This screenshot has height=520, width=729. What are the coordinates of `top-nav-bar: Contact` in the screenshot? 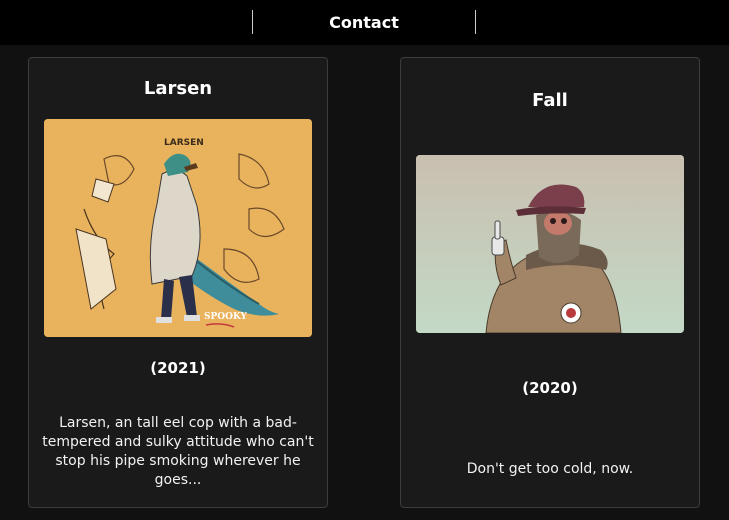 It's located at (364, 22).